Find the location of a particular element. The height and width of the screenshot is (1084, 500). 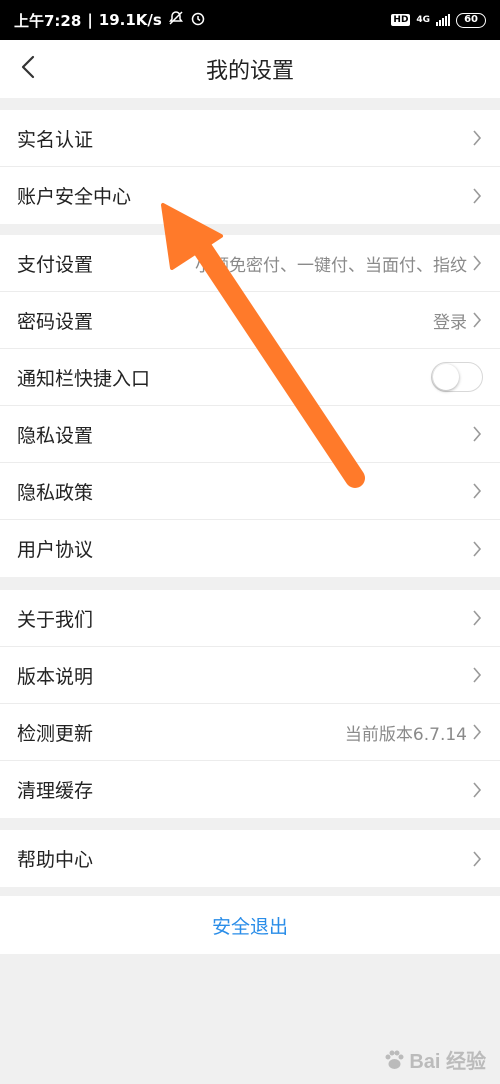

row-user-agreement: 用户协议 is located at coordinates (250, 548).